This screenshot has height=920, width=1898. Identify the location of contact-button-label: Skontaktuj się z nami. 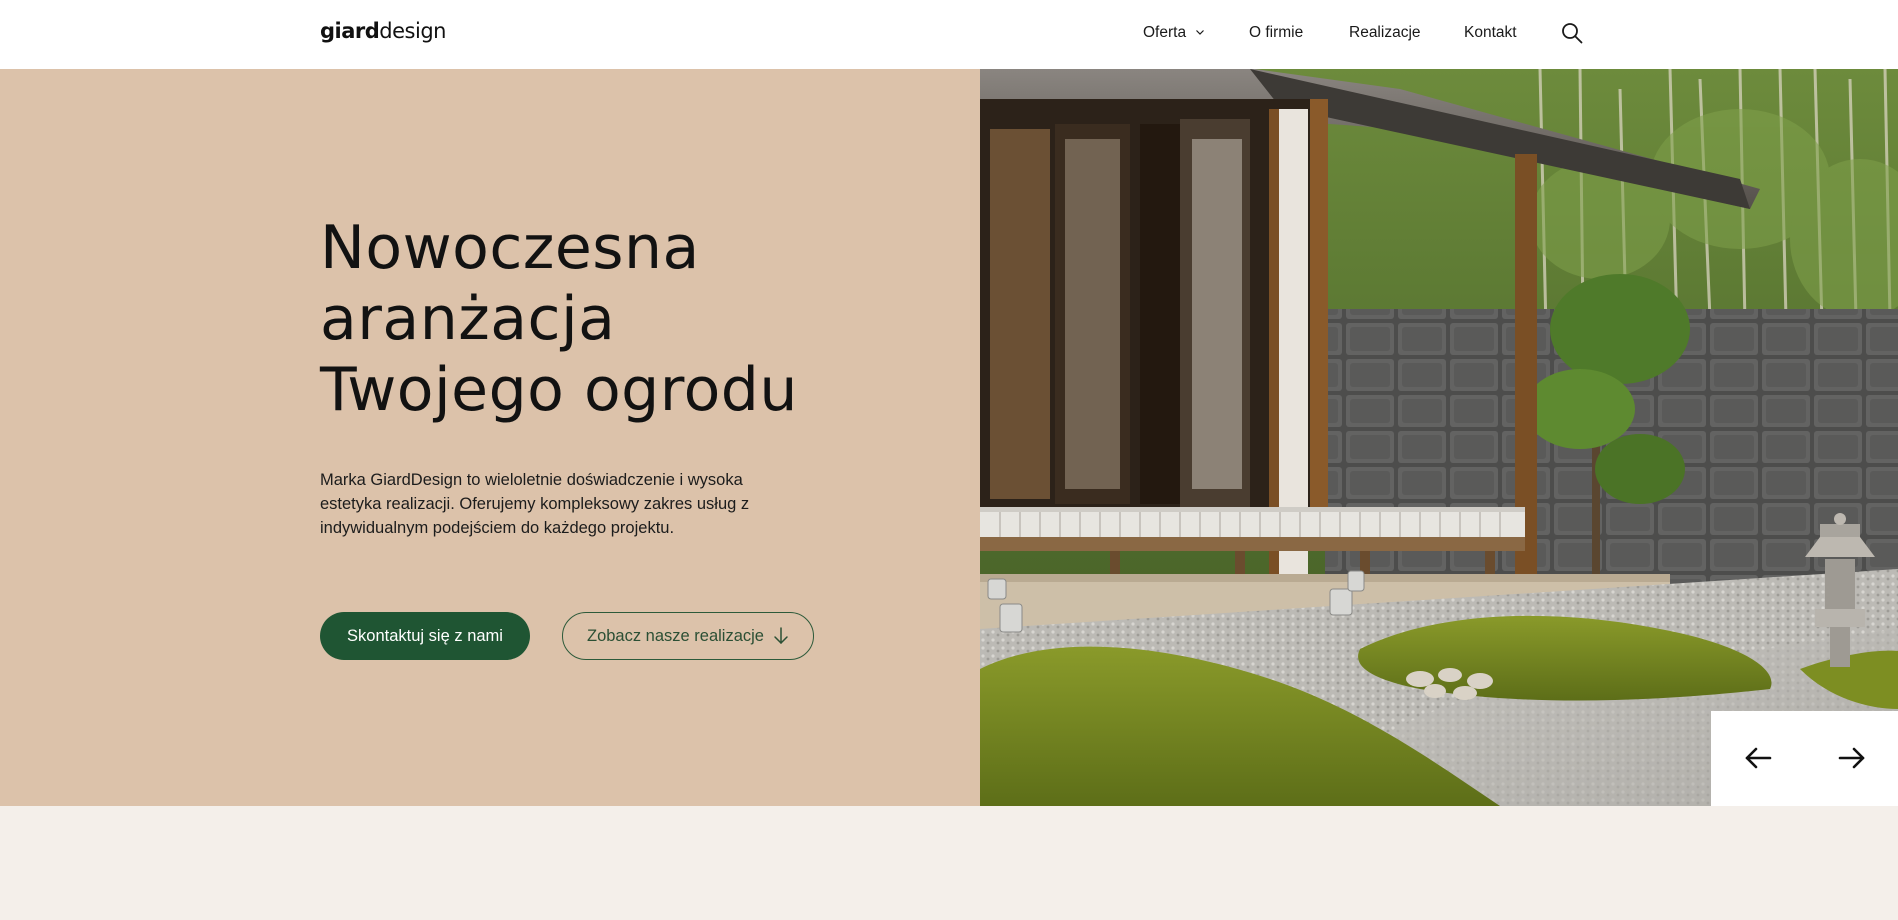
(425, 635).